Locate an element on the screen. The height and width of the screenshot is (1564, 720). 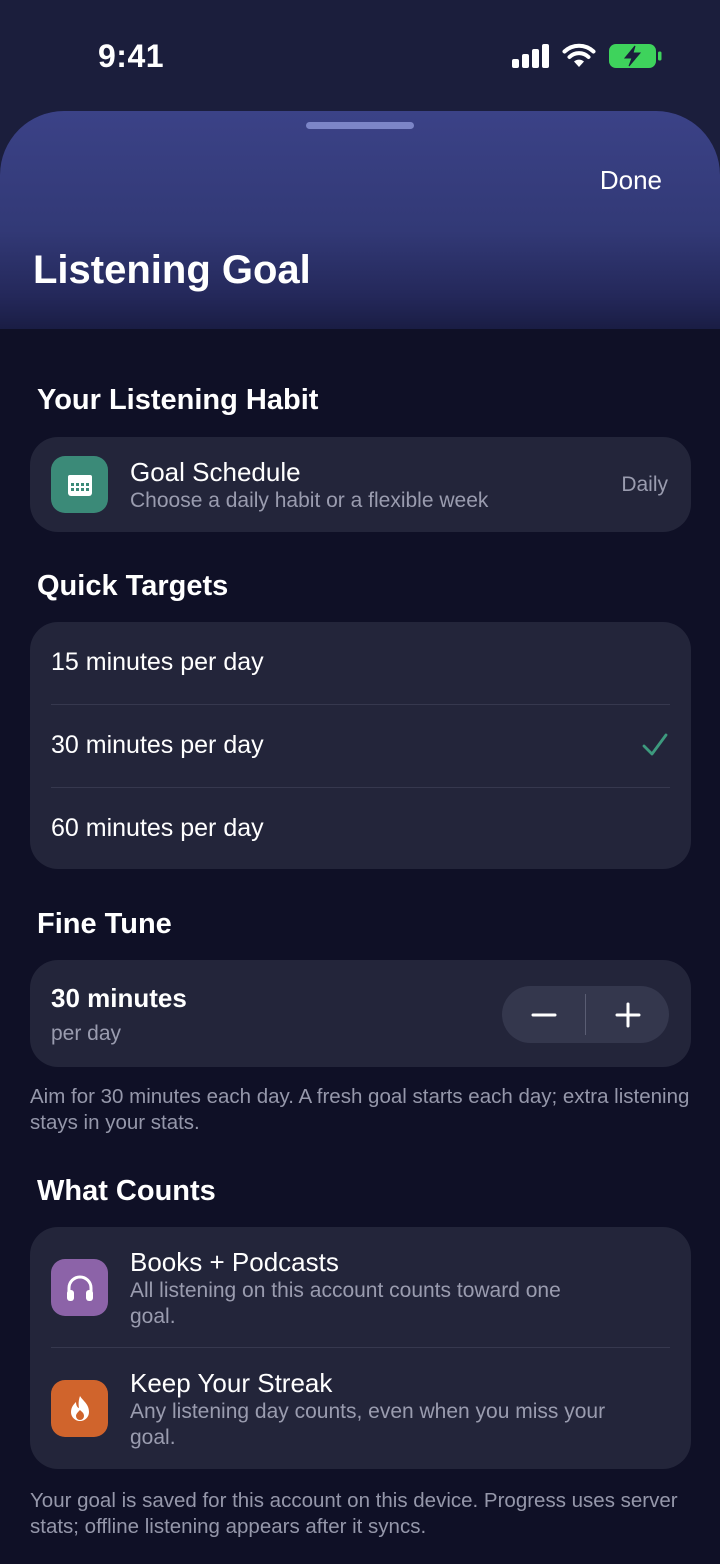
minus-icon is located at coordinates (543, 1014).